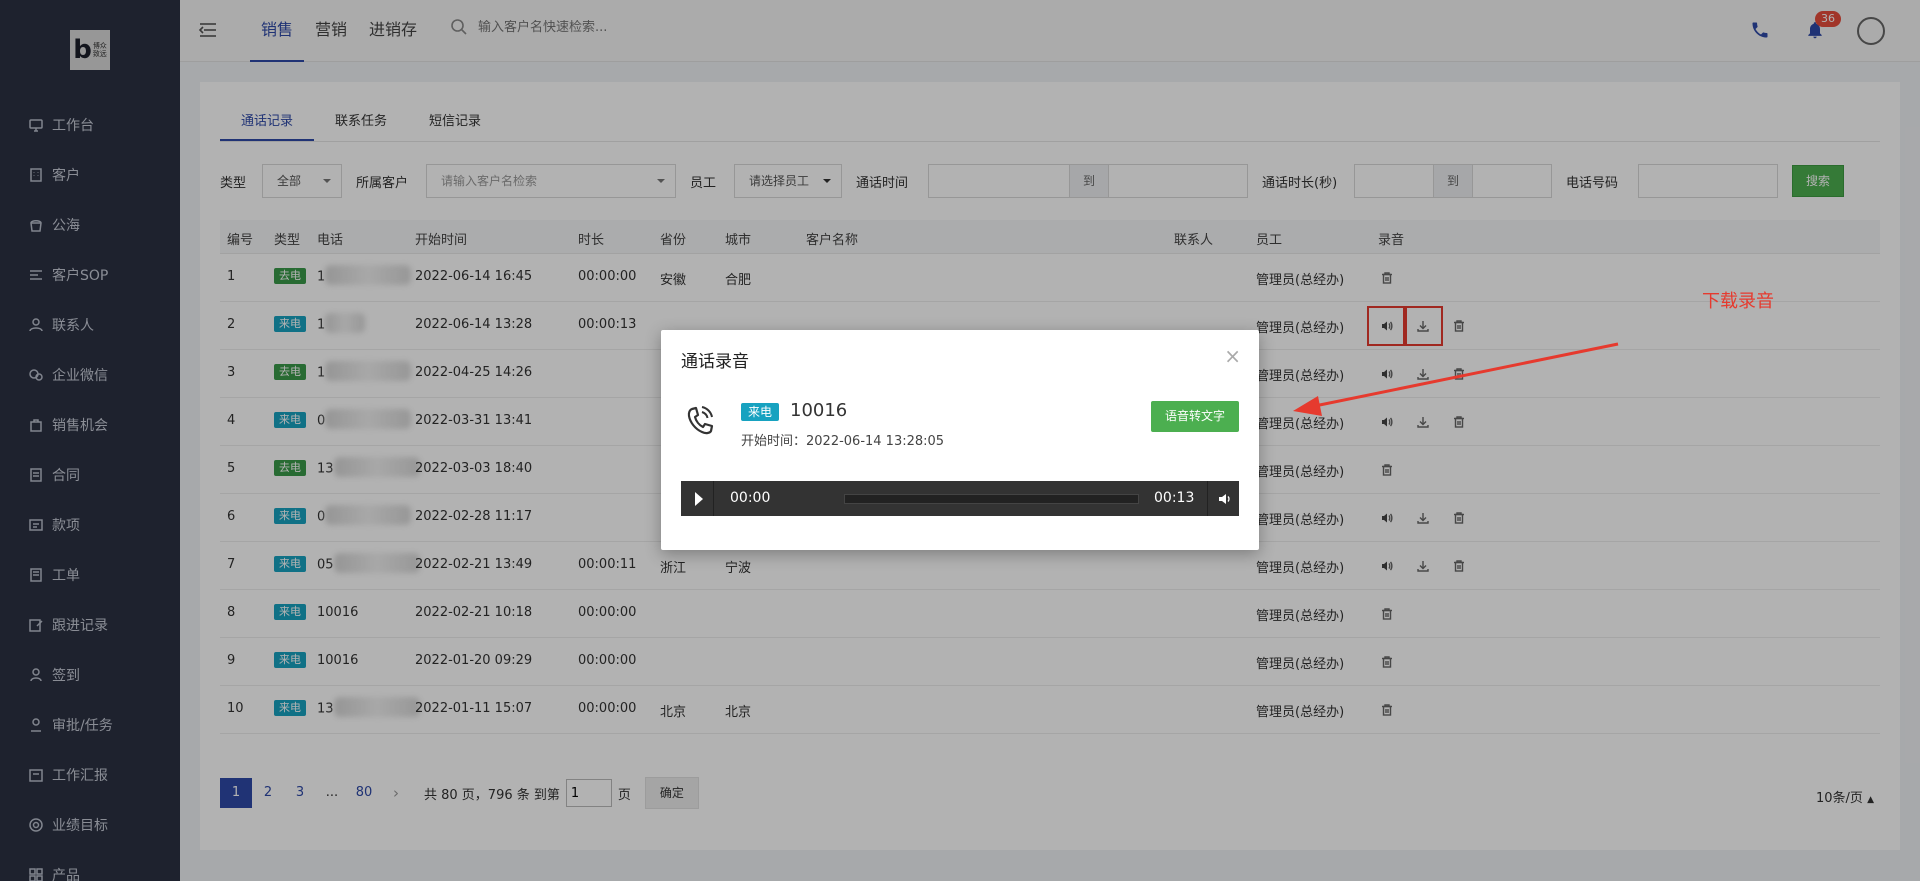 This screenshot has width=1920, height=881. What do you see at coordinates (843, 441) in the screenshot?
I see `call-start-time: 开始时间：2022-06-14 13:28:05` at bounding box center [843, 441].